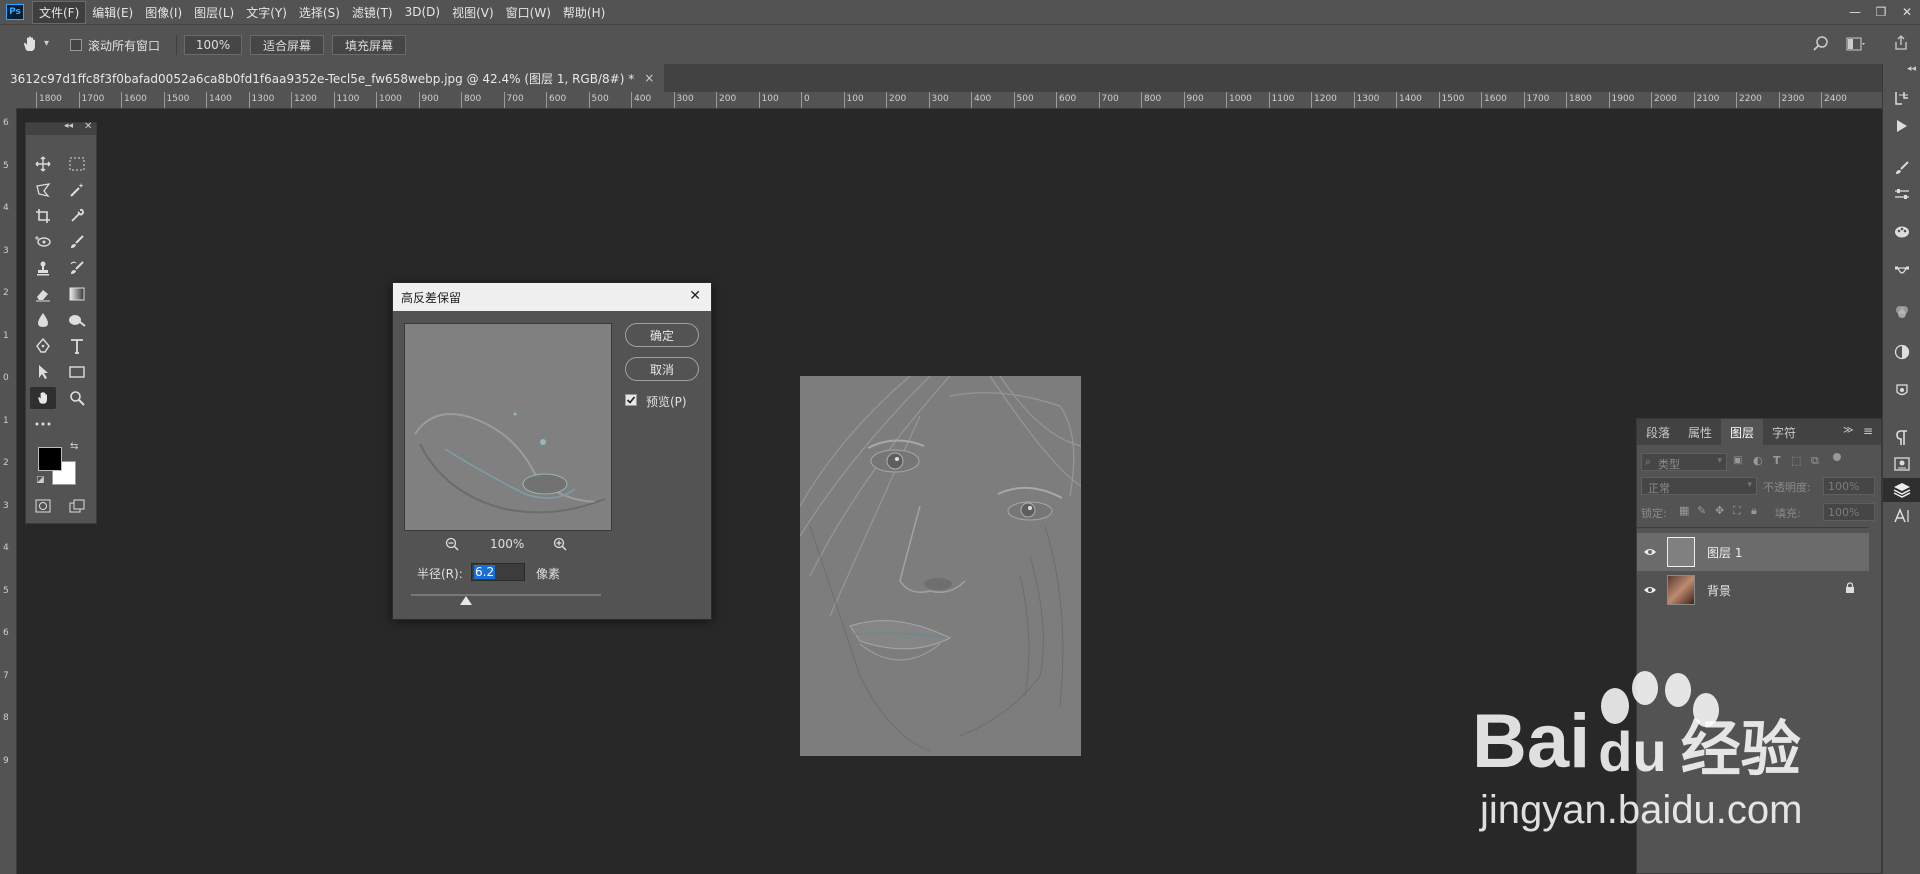  What do you see at coordinates (43, 268) in the screenshot?
I see `clone-stamp-icon` at bounding box center [43, 268].